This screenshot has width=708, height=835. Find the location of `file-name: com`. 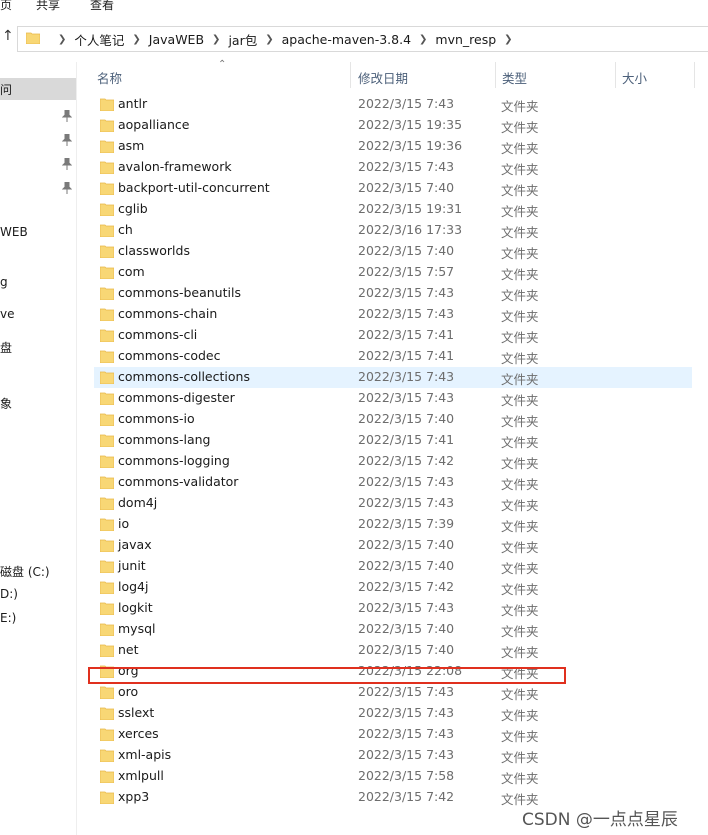

file-name: com is located at coordinates (131, 271).